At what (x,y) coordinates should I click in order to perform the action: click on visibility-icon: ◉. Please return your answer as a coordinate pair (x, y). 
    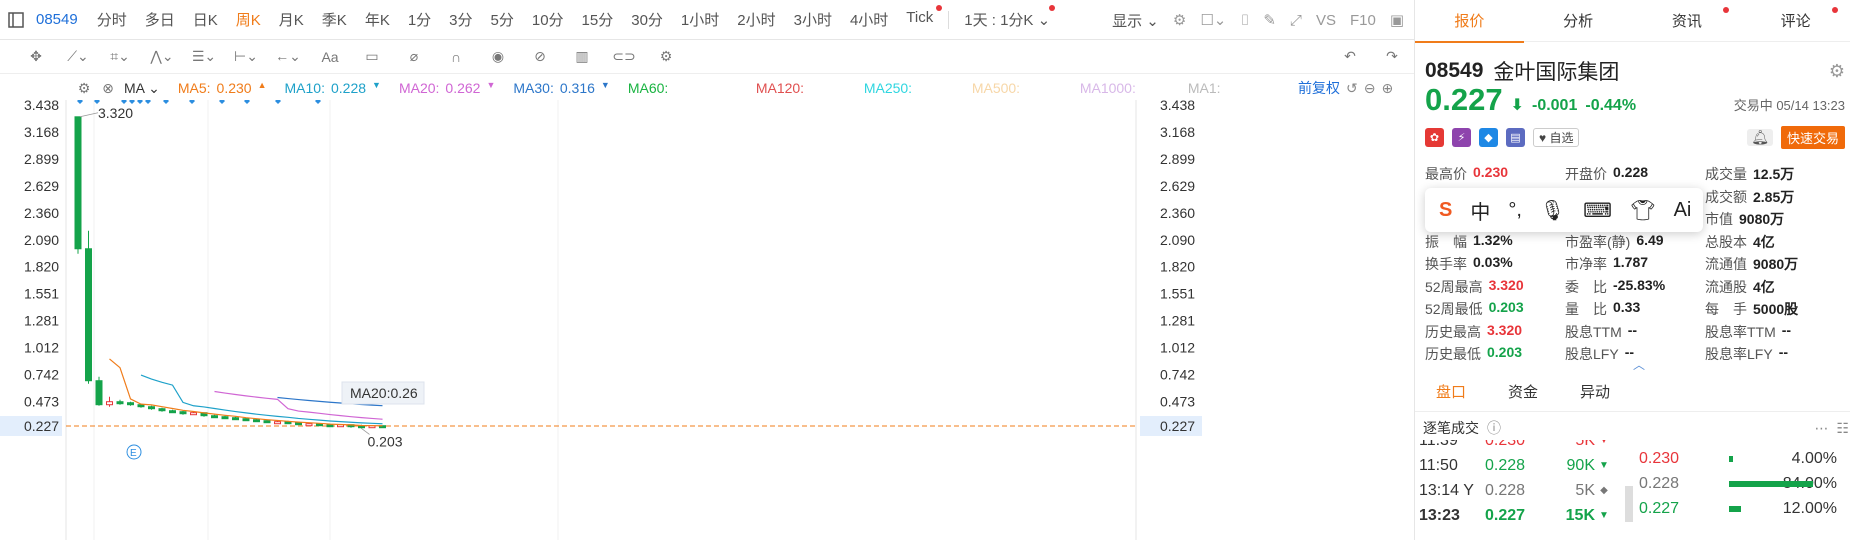
    Looking at the image, I should click on (498, 57).